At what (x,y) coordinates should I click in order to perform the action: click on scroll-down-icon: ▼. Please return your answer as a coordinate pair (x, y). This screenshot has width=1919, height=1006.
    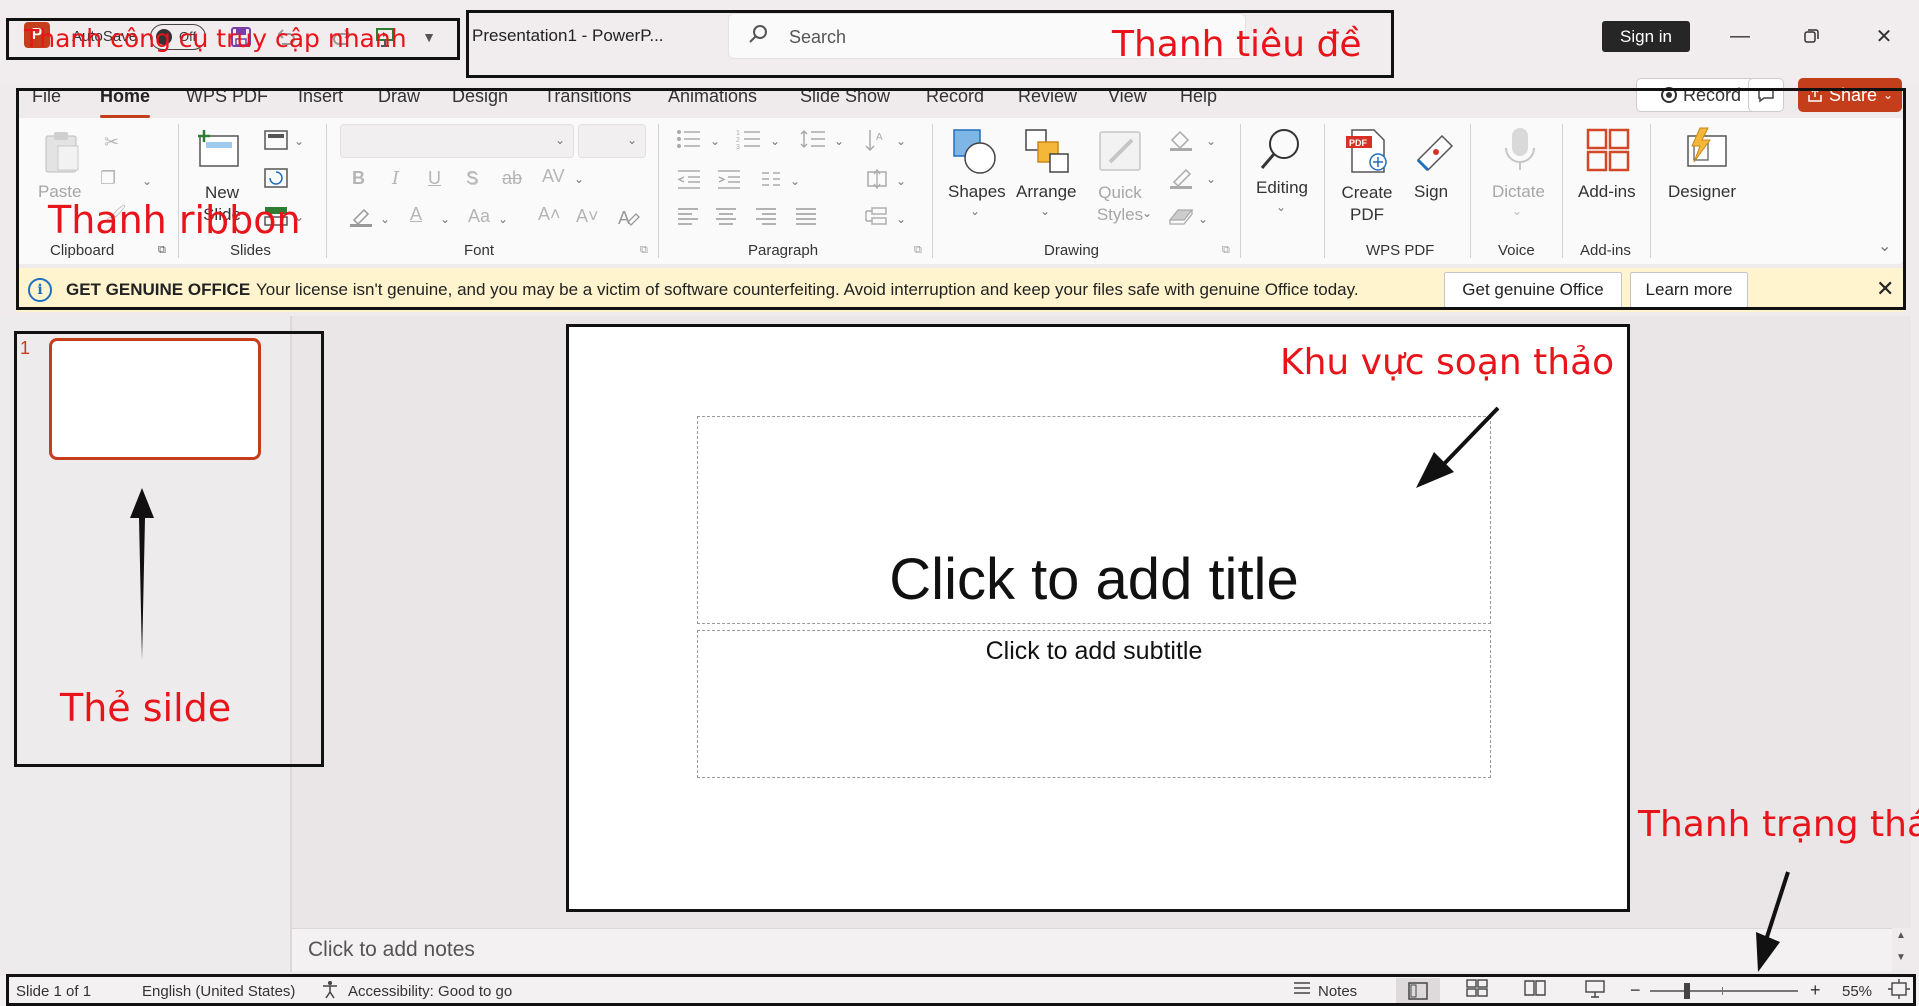
    Looking at the image, I should click on (1901, 957).